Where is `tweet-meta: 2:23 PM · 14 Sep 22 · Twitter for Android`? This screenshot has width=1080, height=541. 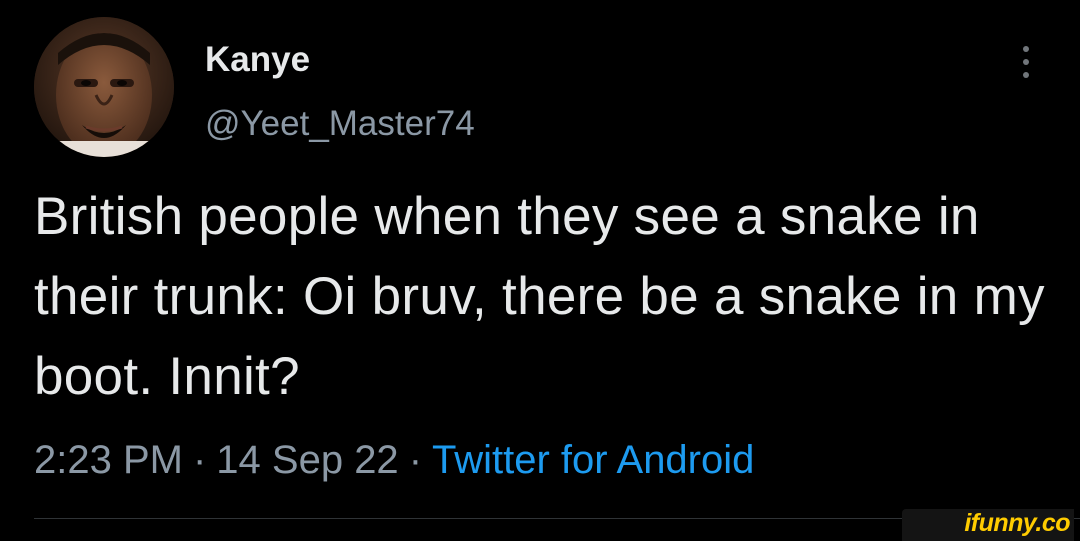
tweet-meta: 2:23 PM · 14 Sep 22 · Twitter for Android is located at coordinates (394, 460).